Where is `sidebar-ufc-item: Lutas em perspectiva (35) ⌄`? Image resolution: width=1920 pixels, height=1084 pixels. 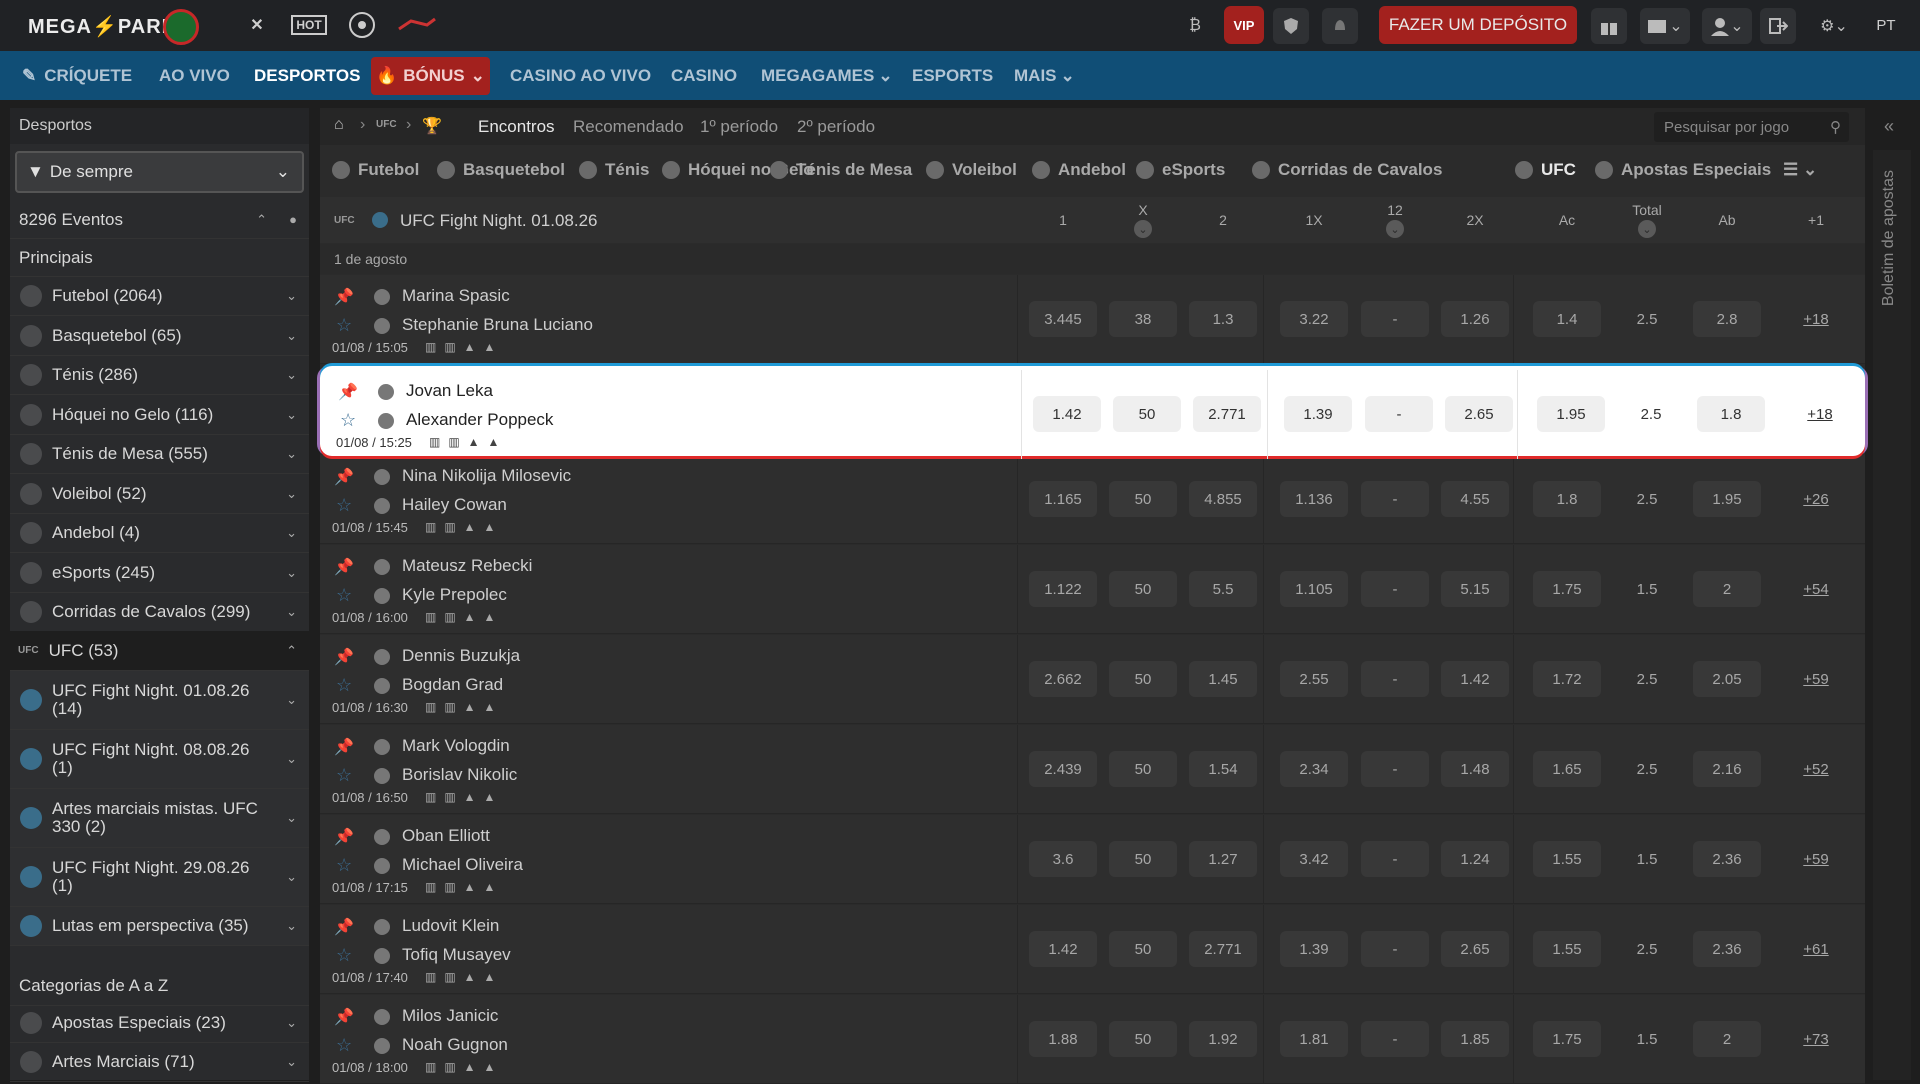 sidebar-ufc-item: Lutas em perspectiva (35) ⌄ is located at coordinates (159, 926).